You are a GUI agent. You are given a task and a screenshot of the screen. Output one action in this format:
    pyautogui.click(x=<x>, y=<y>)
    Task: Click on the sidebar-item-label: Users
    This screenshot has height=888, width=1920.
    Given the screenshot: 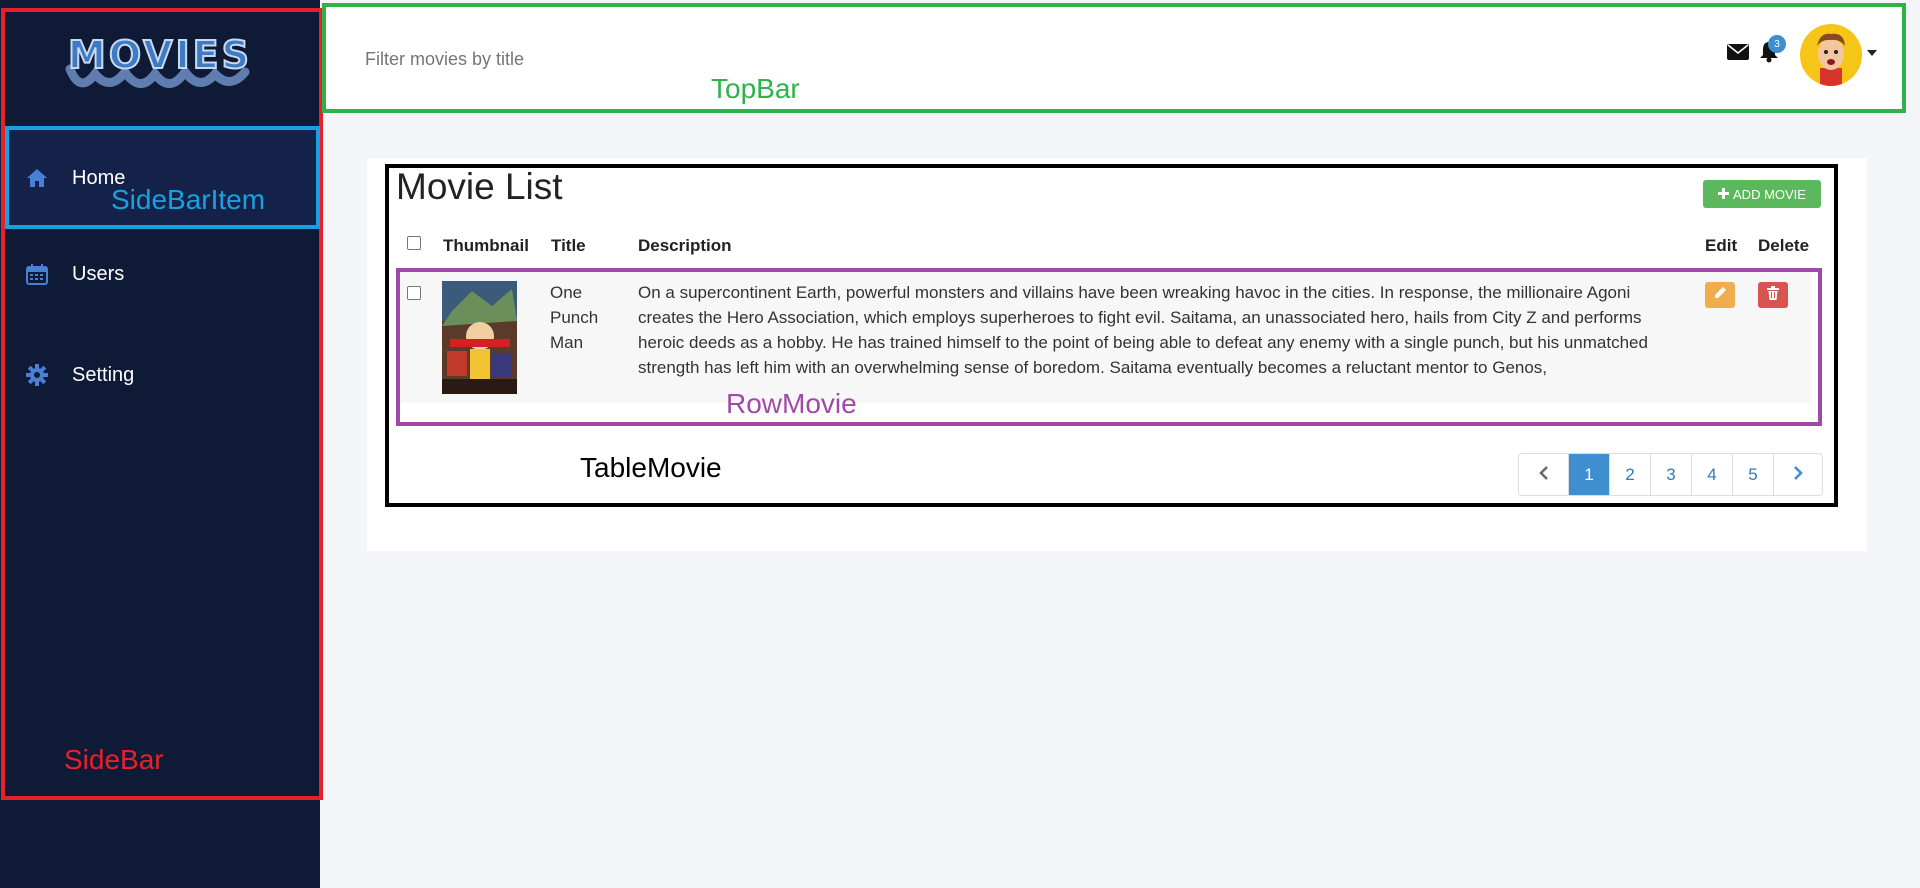 What is the action you would take?
    pyautogui.click(x=98, y=273)
    